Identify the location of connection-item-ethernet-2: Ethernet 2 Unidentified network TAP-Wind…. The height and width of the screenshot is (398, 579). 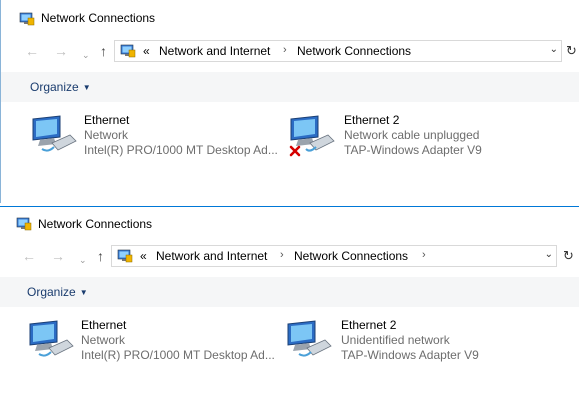
(415, 348).